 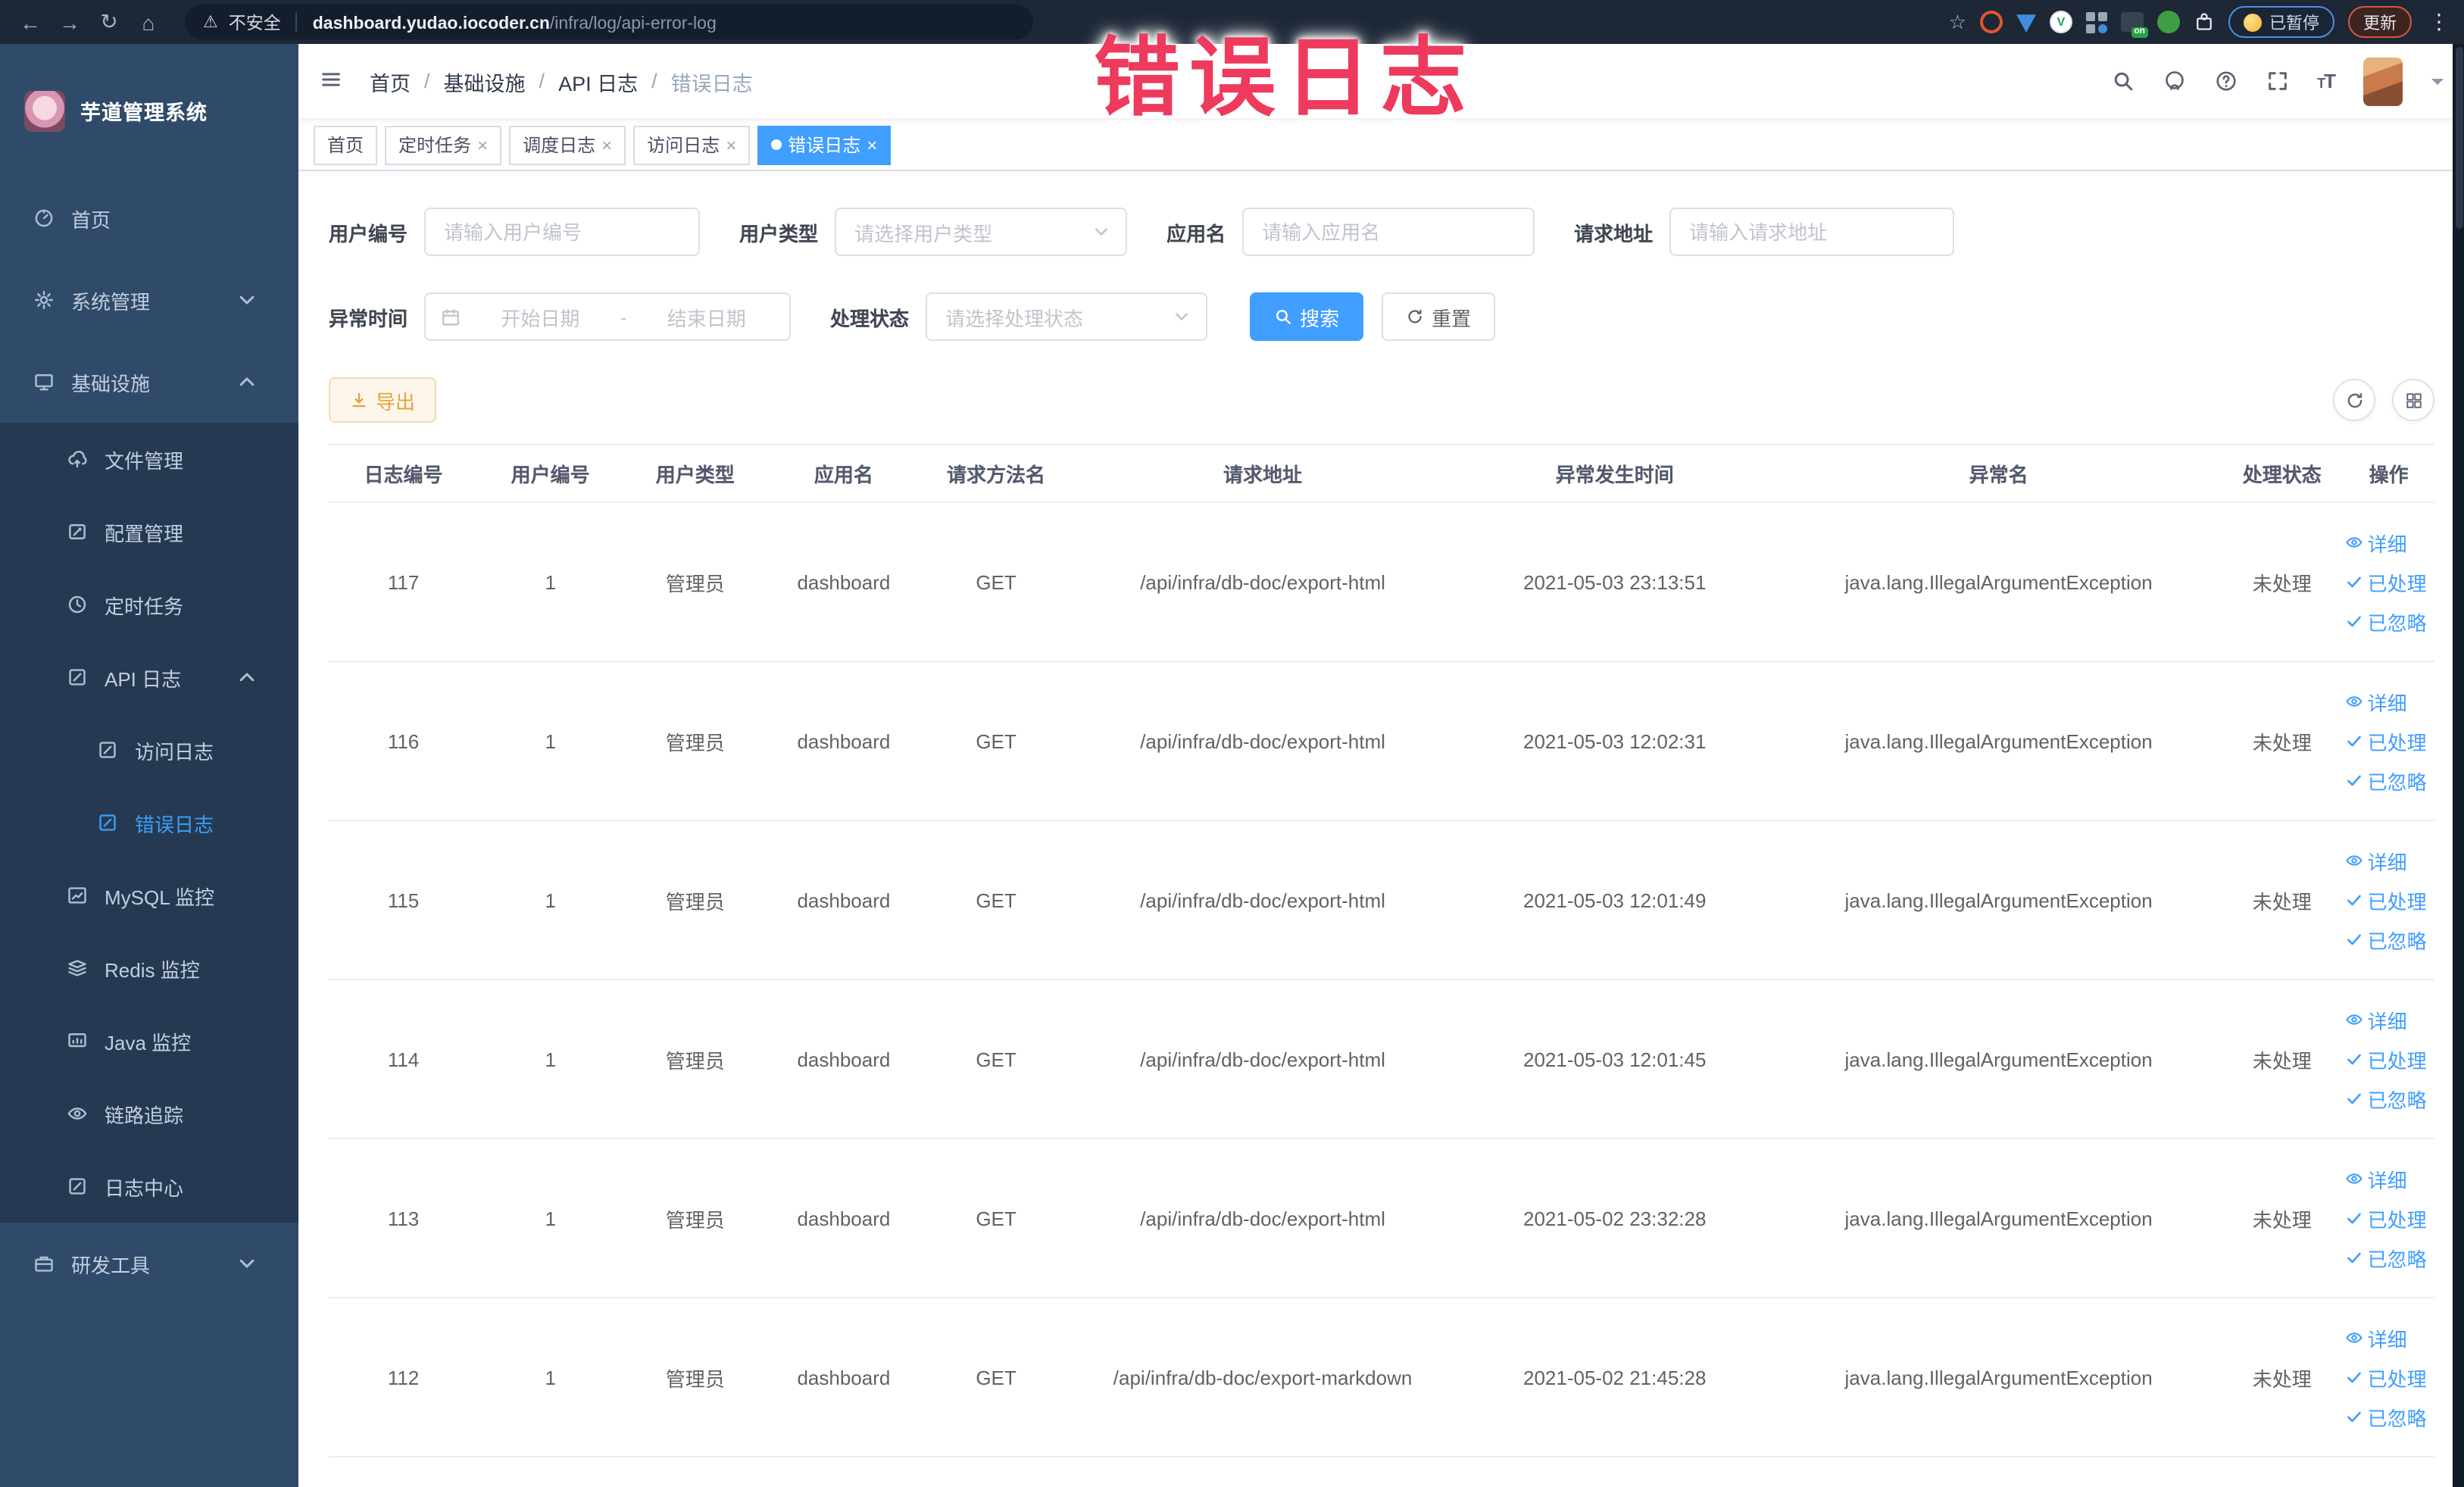 What do you see at coordinates (2437, 84) in the screenshot?
I see `avatar-caret-icon` at bounding box center [2437, 84].